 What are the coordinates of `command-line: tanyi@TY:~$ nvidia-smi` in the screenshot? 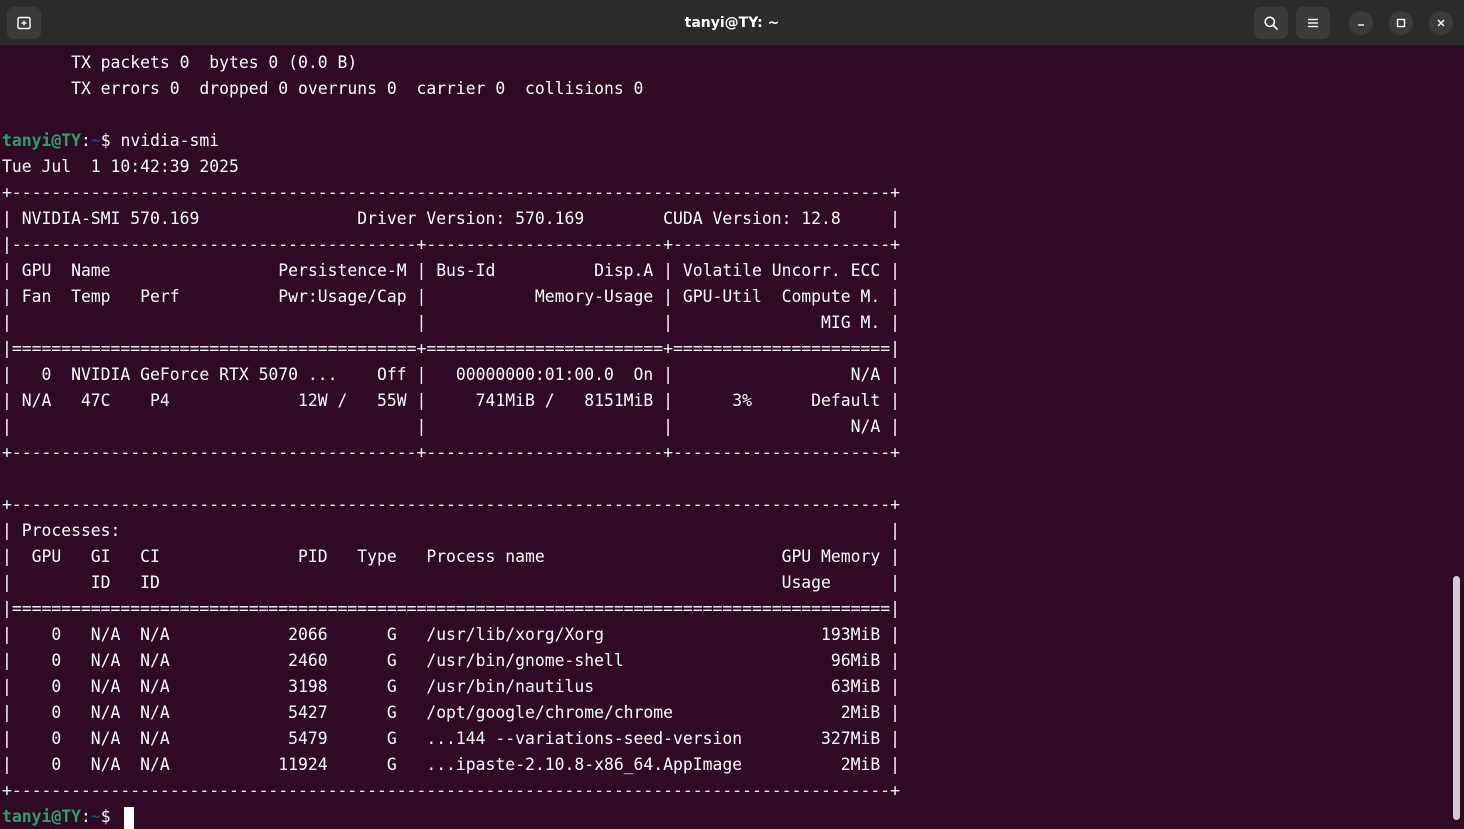 It's located at (451, 141).